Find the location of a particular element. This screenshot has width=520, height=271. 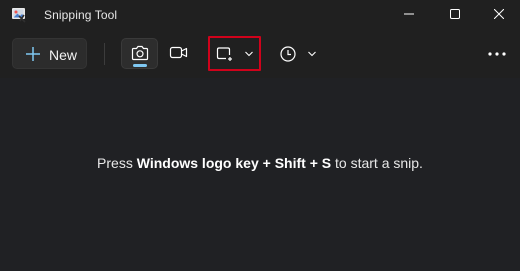

record-video-button is located at coordinates (178, 53).